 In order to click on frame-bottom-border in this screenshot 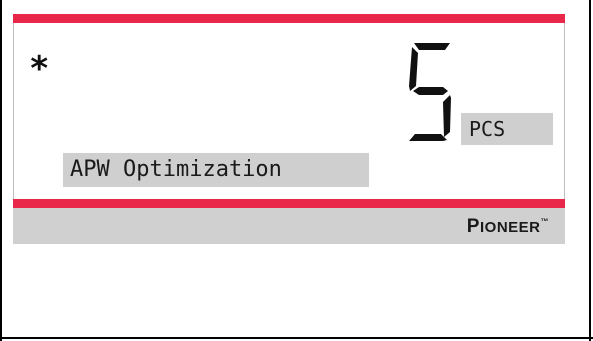, I will do `click(296, 338)`.